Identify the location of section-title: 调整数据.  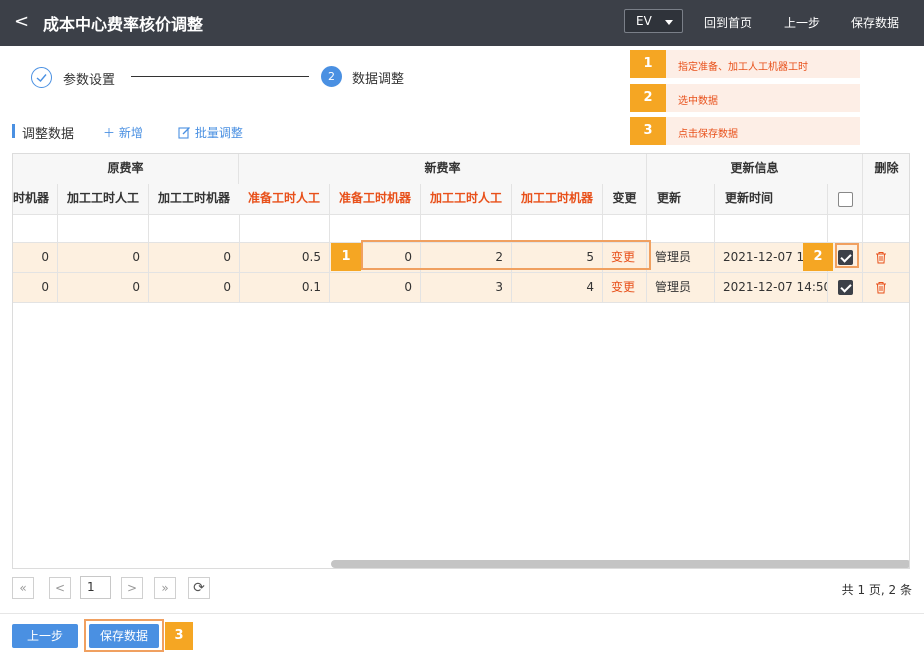
(48, 134).